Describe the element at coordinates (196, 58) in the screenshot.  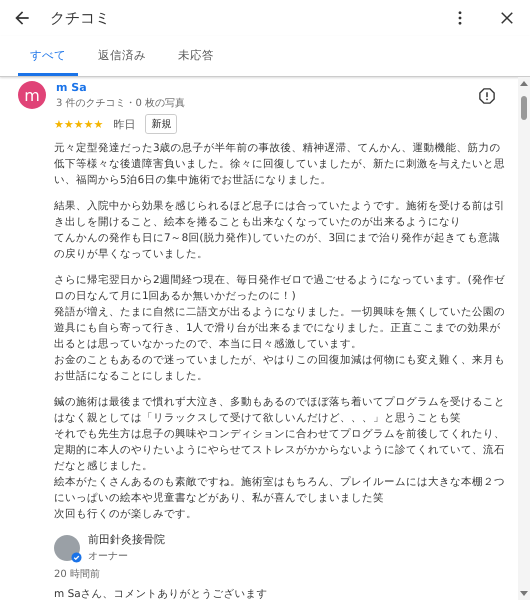
I see `filter-tab: 未応答` at that location.